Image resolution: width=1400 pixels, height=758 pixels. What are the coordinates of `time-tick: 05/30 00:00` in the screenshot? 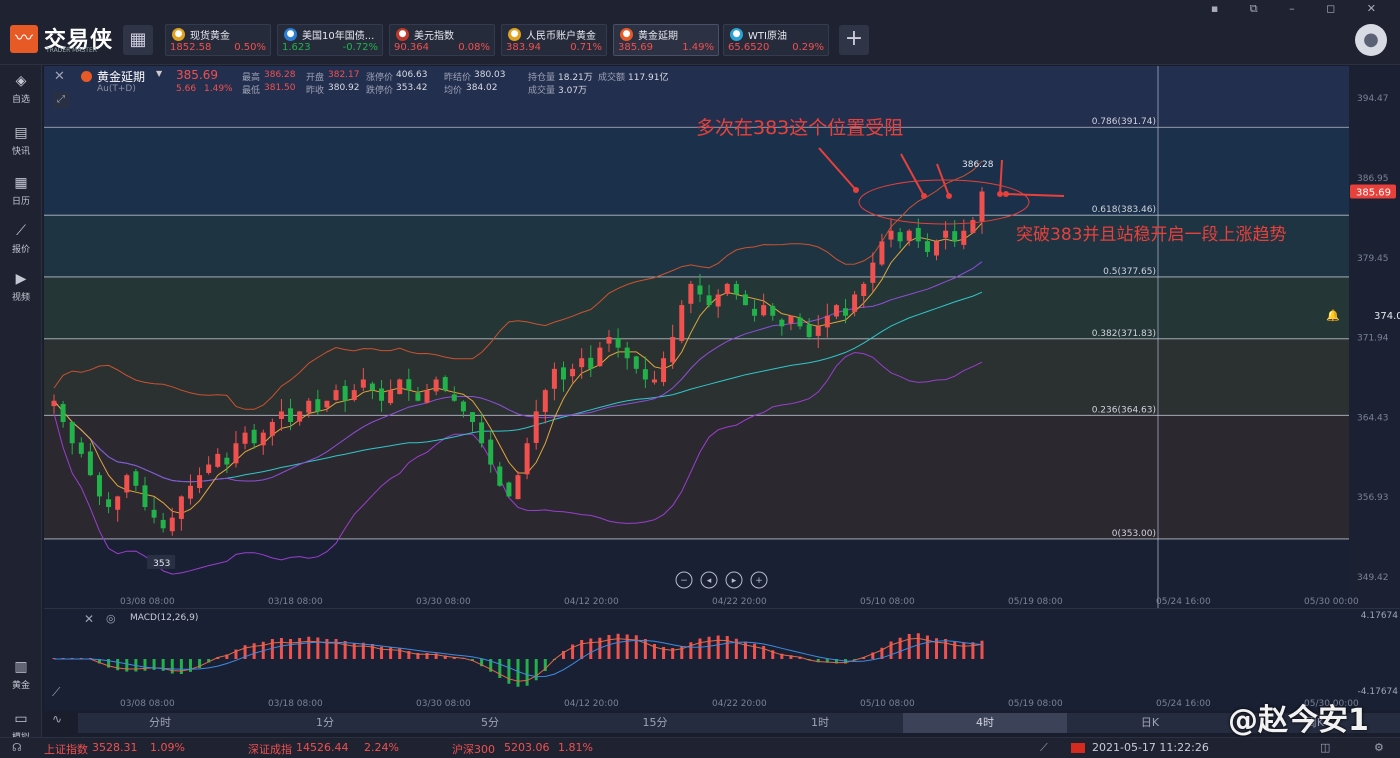 It's located at (1331, 602).